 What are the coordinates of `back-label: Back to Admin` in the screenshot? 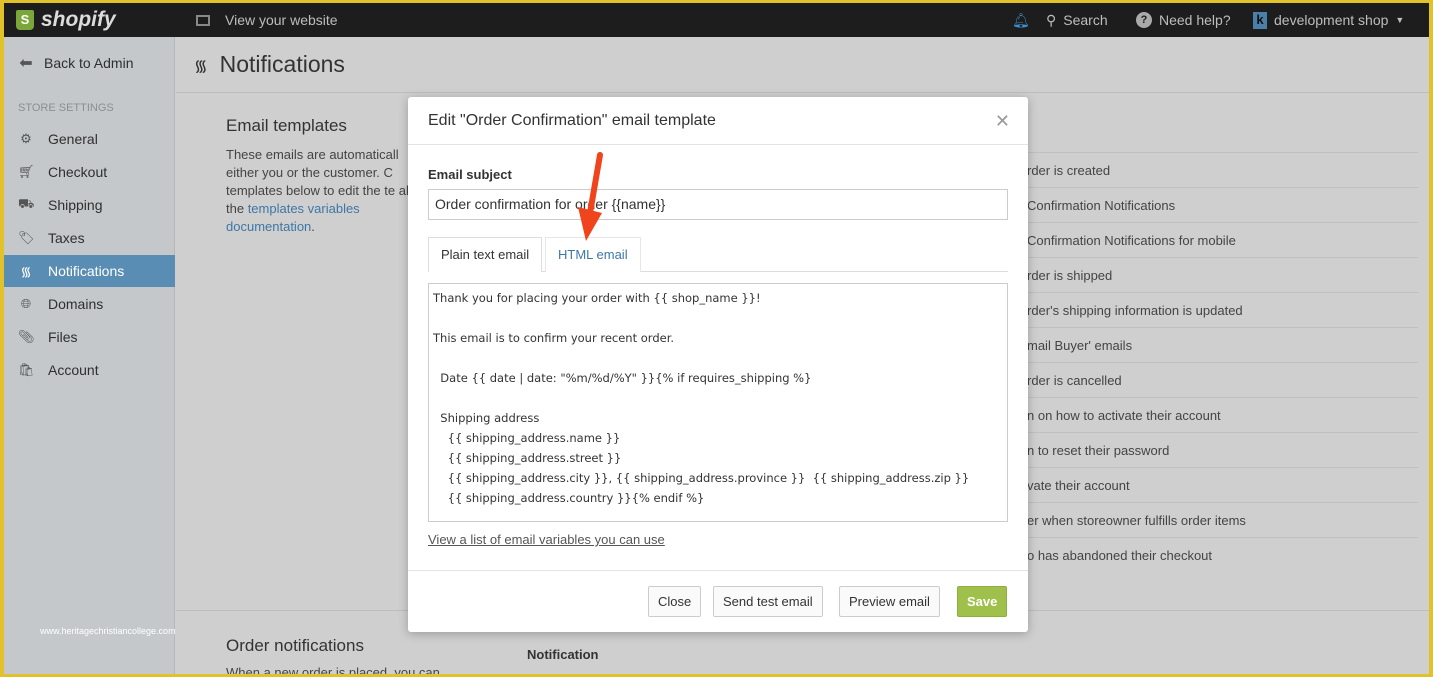 It's located at (89, 63).